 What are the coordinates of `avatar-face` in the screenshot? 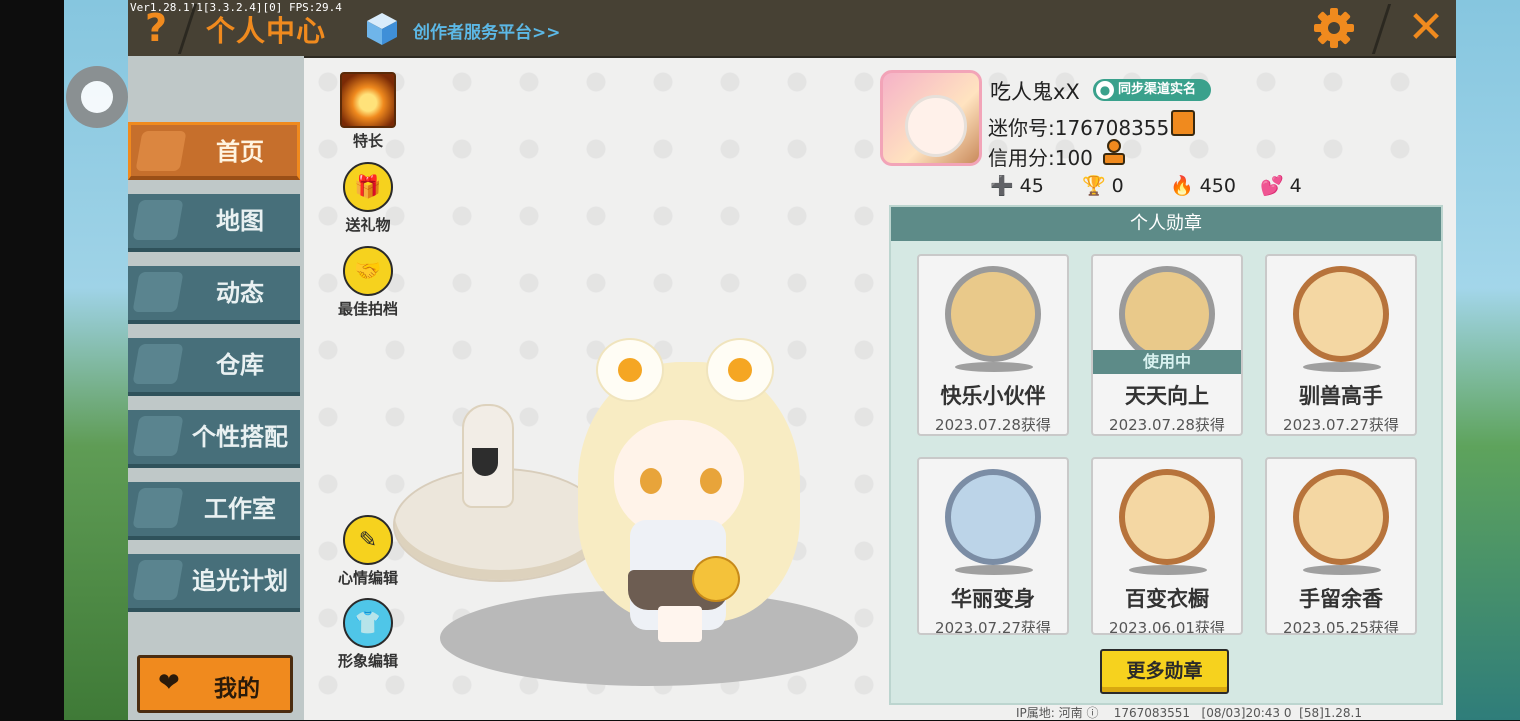 It's located at (936, 126).